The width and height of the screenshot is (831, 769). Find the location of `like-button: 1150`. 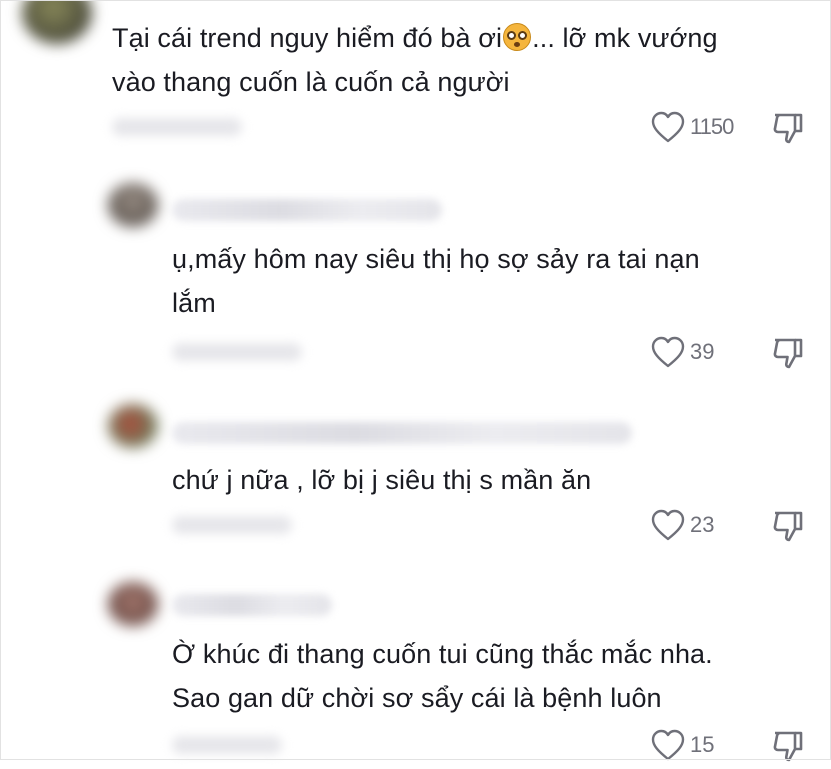

like-button: 1150 is located at coordinates (692, 127).